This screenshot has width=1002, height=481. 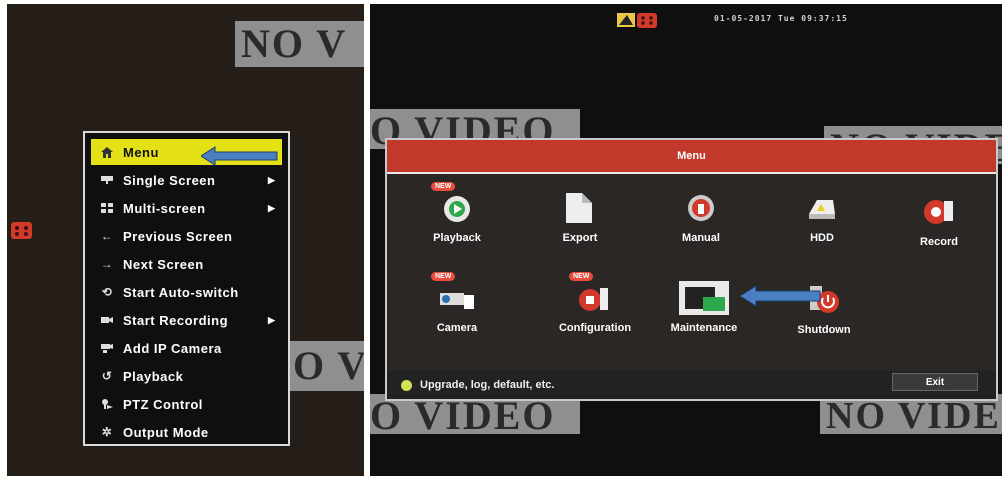 I want to click on camera-icon: NEW, so click(x=457, y=296).